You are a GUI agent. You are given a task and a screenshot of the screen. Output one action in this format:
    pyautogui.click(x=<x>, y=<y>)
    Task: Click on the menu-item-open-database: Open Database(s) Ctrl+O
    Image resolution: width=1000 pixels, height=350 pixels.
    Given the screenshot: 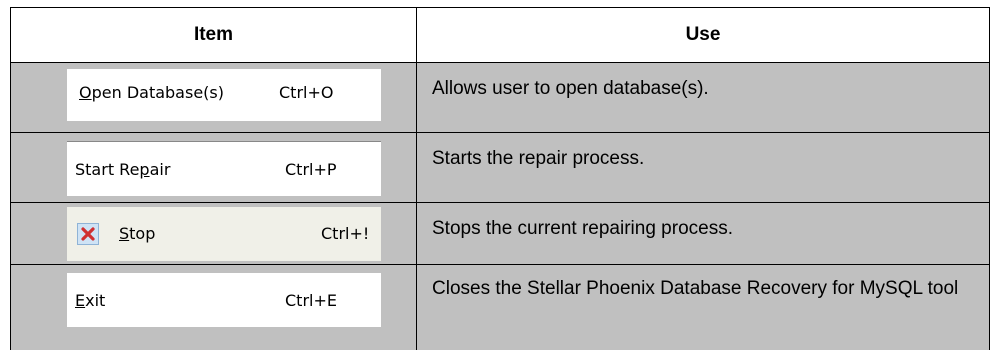 What is the action you would take?
    pyautogui.click(x=224, y=95)
    